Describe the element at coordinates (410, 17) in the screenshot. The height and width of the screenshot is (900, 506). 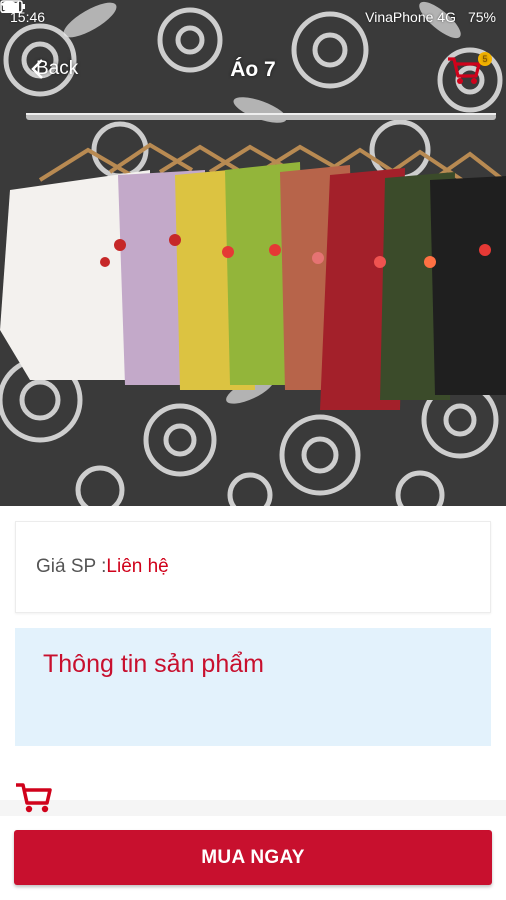
I see `carrier-label: VinaPhone 4G` at that location.